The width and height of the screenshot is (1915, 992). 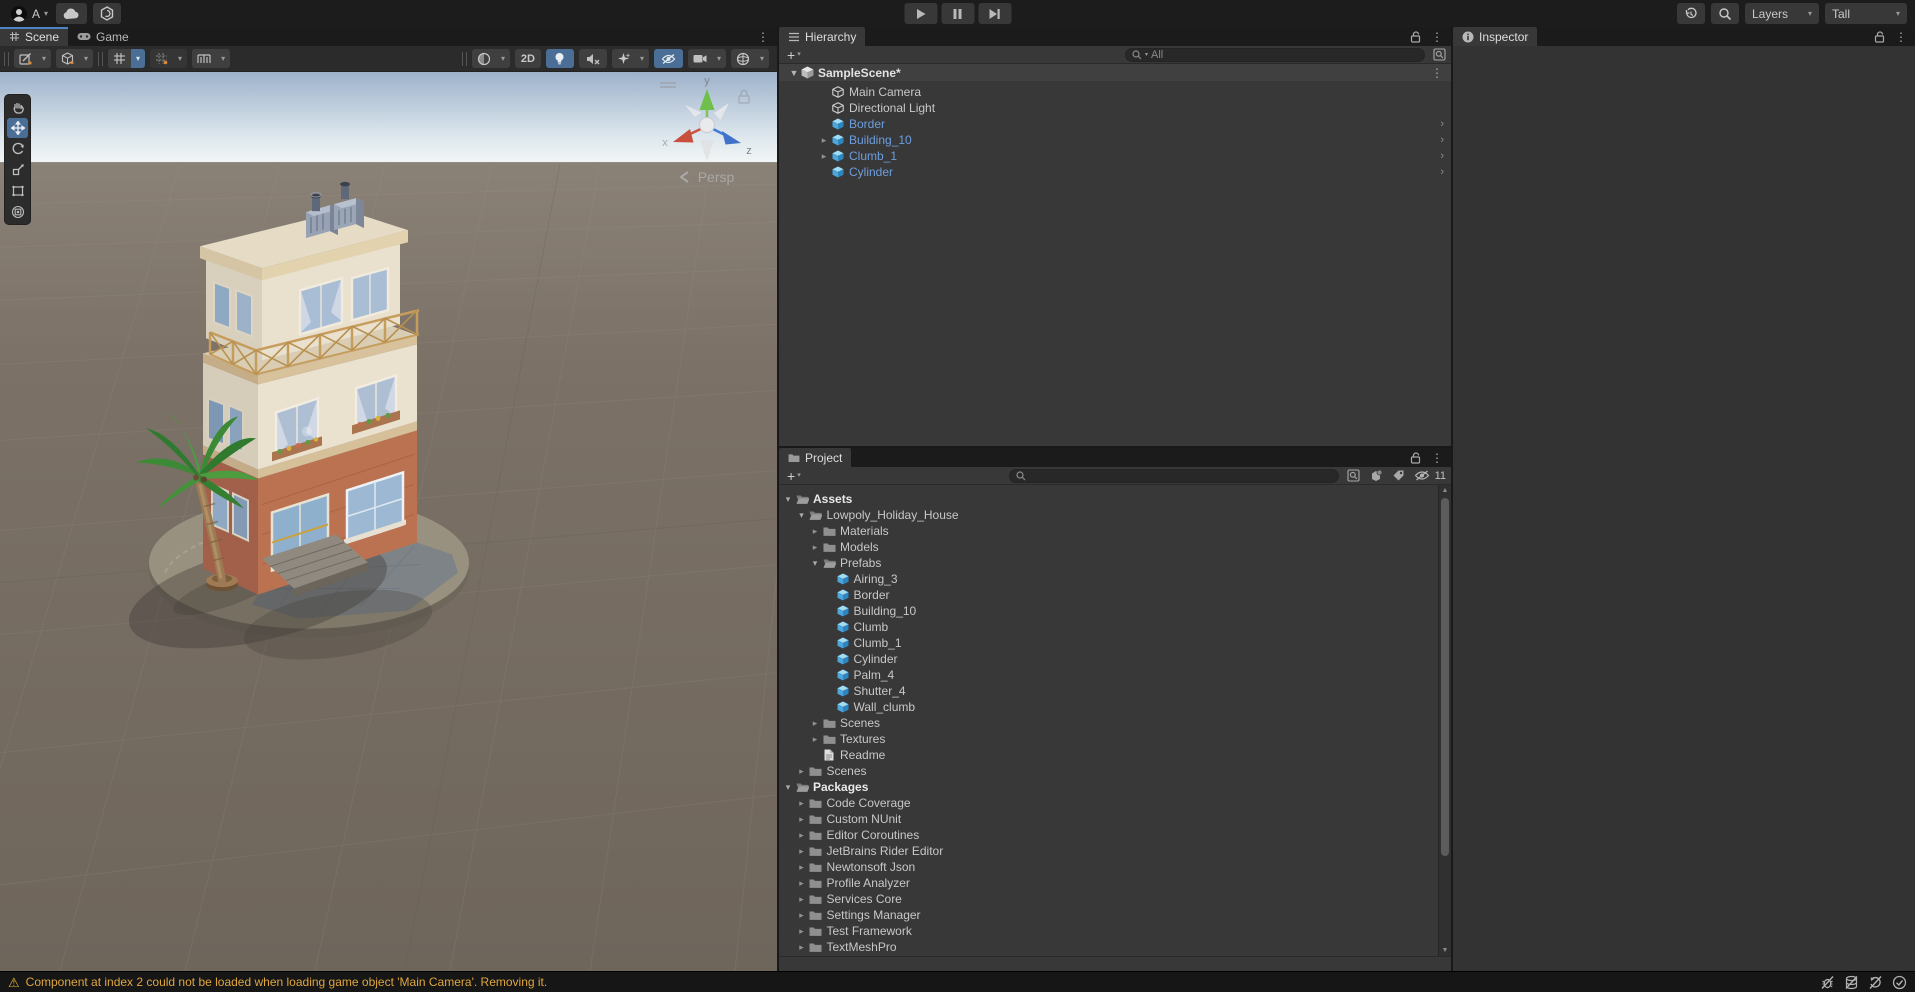 What do you see at coordinates (822, 36) in the screenshot?
I see `tab-hierarchy: Hierarchy` at bounding box center [822, 36].